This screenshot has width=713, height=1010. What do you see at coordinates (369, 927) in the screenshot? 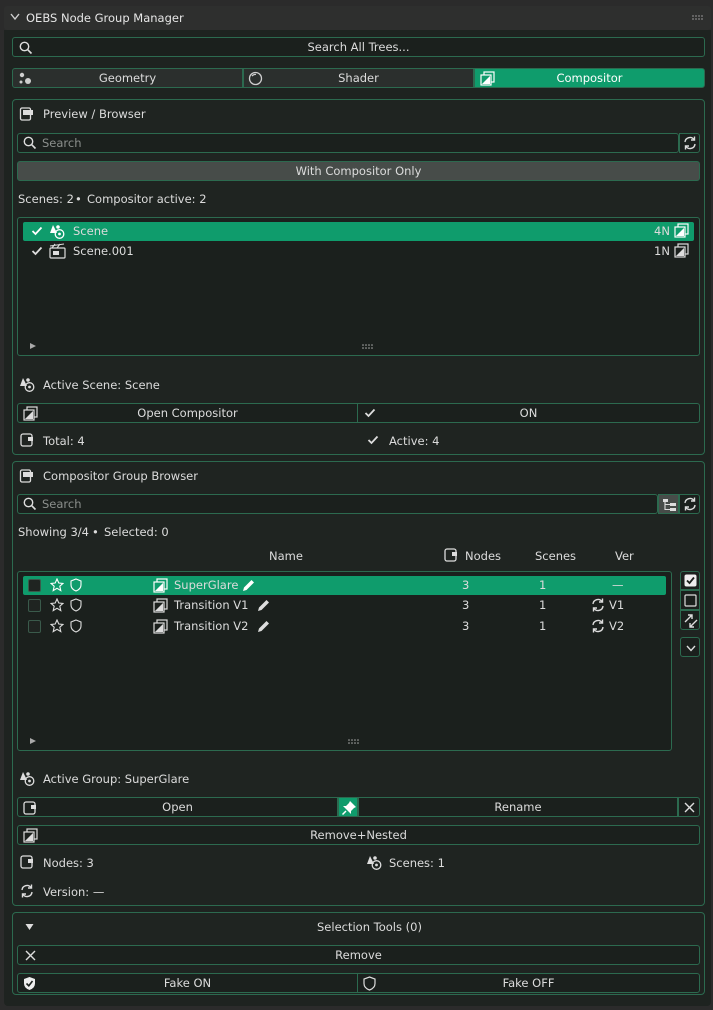
I see `selection-tools-title: Selection Tools (0)` at bounding box center [369, 927].